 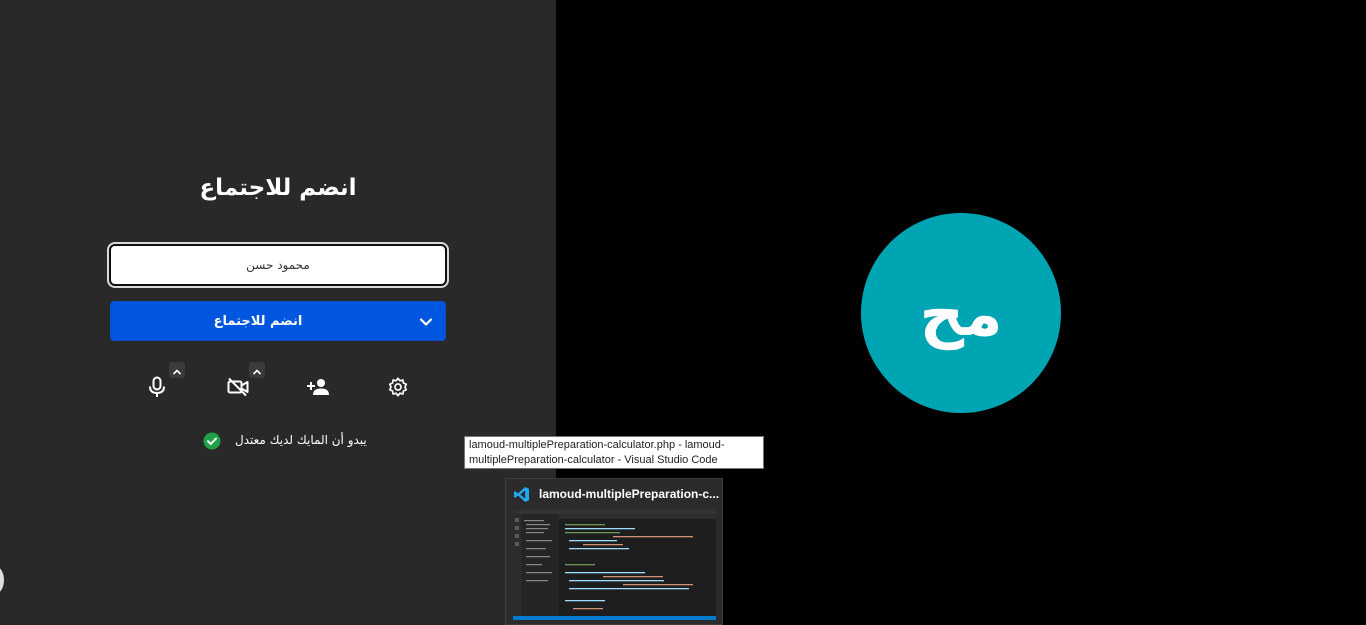 What do you see at coordinates (258, 321) in the screenshot?
I see `join-button-label: انضم للاجتماع` at bounding box center [258, 321].